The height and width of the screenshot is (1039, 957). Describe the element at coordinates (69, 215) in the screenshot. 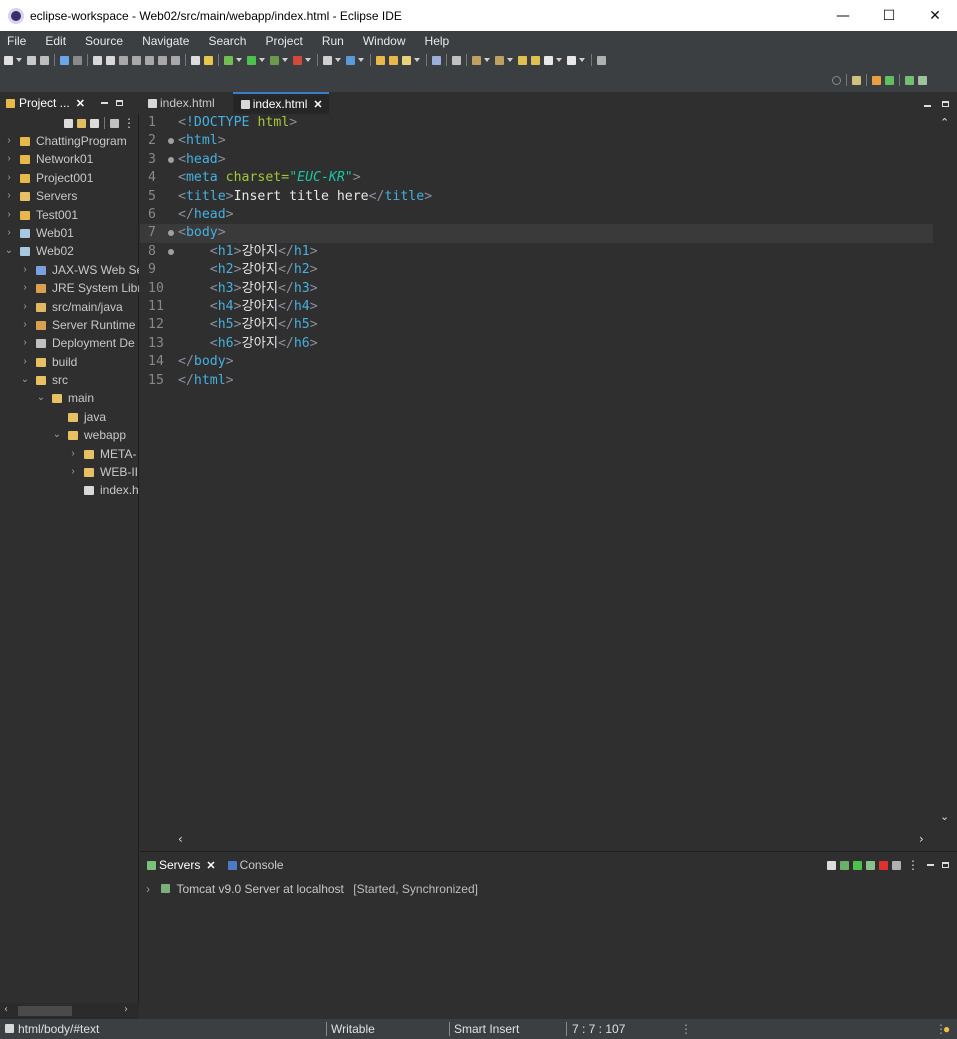

I see `tree-item: › Test001` at that location.